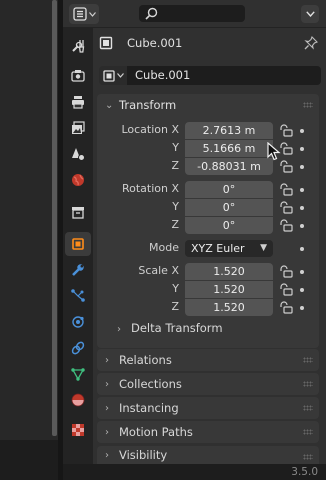 This screenshot has height=480, width=326. I want to click on scale-x-label: Scale X, so click(158, 270).